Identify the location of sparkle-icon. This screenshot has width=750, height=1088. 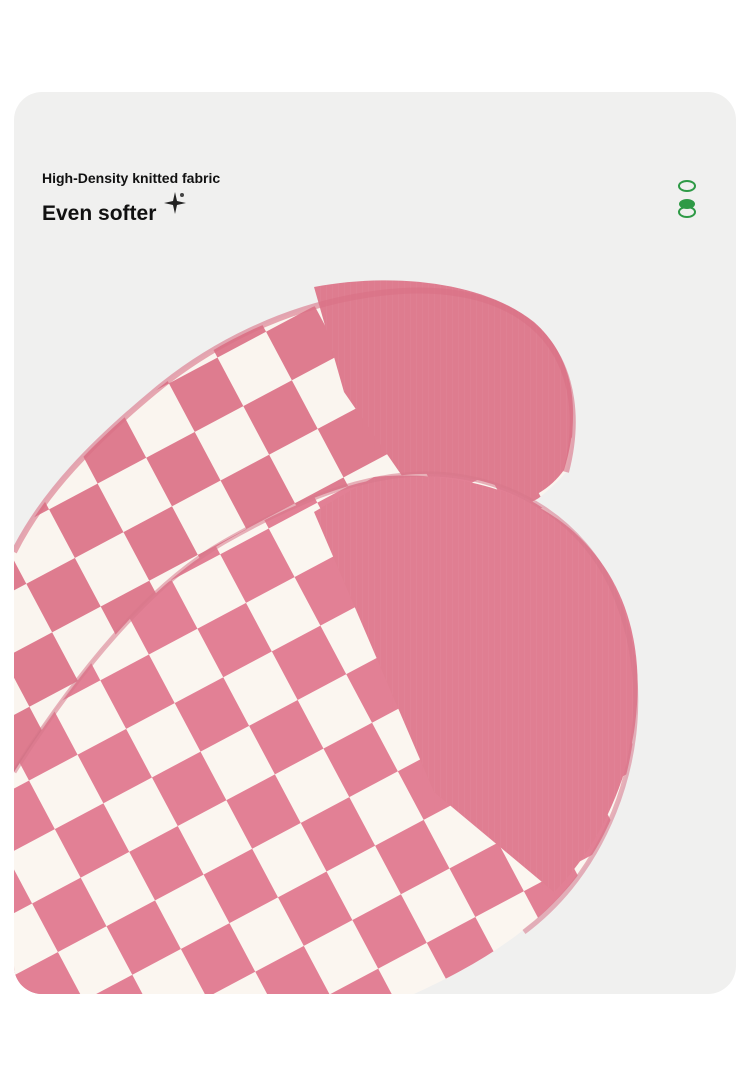
(175, 203).